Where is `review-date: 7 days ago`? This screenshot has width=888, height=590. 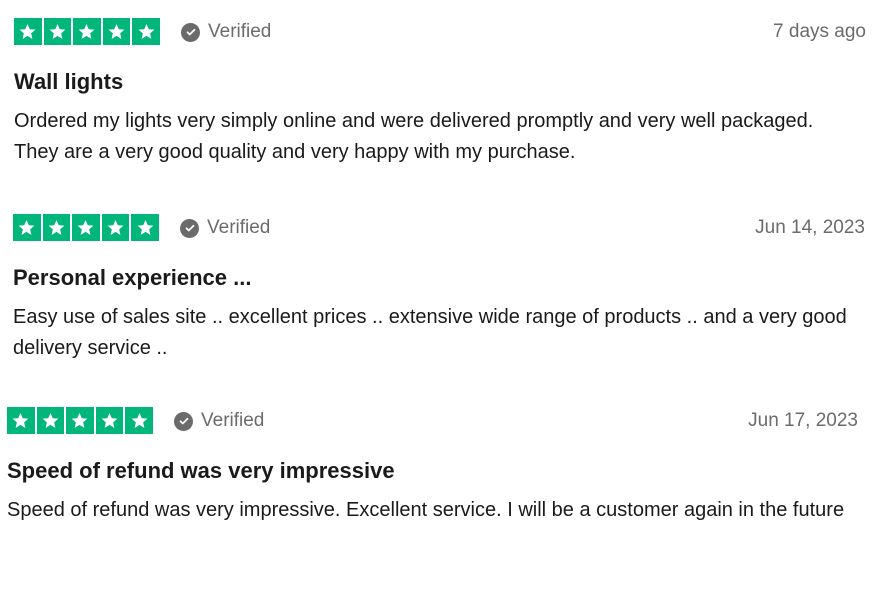 review-date: 7 days ago is located at coordinates (819, 31).